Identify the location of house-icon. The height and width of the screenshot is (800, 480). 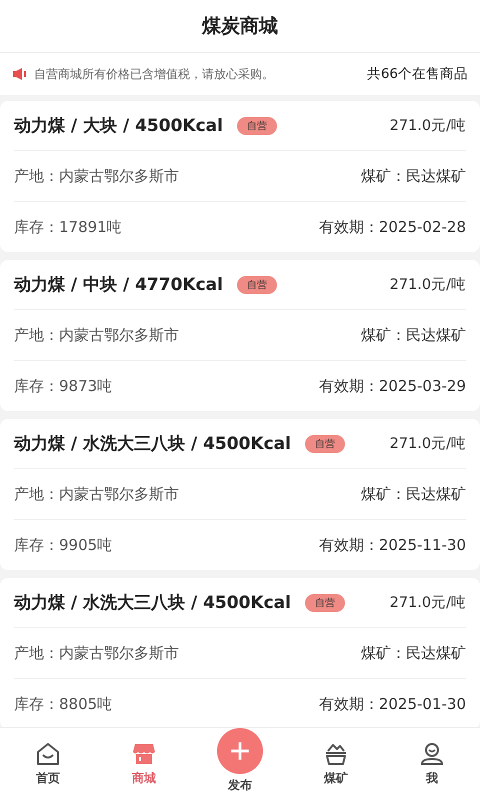
(48, 754).